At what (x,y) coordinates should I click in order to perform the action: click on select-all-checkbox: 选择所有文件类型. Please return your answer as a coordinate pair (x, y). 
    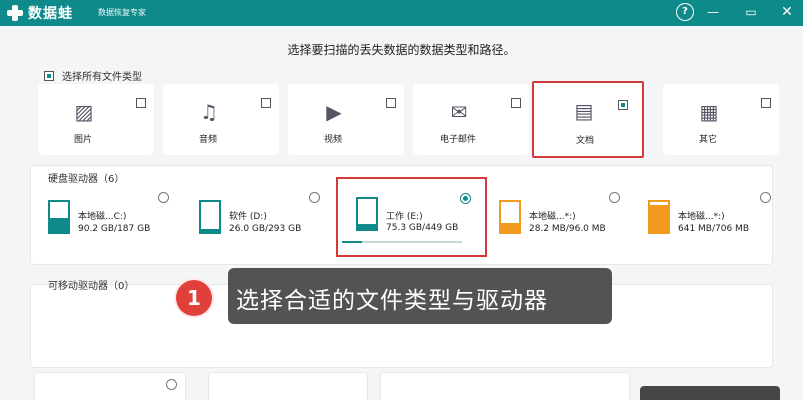
    Looking at the image, I should click on (93, 75).